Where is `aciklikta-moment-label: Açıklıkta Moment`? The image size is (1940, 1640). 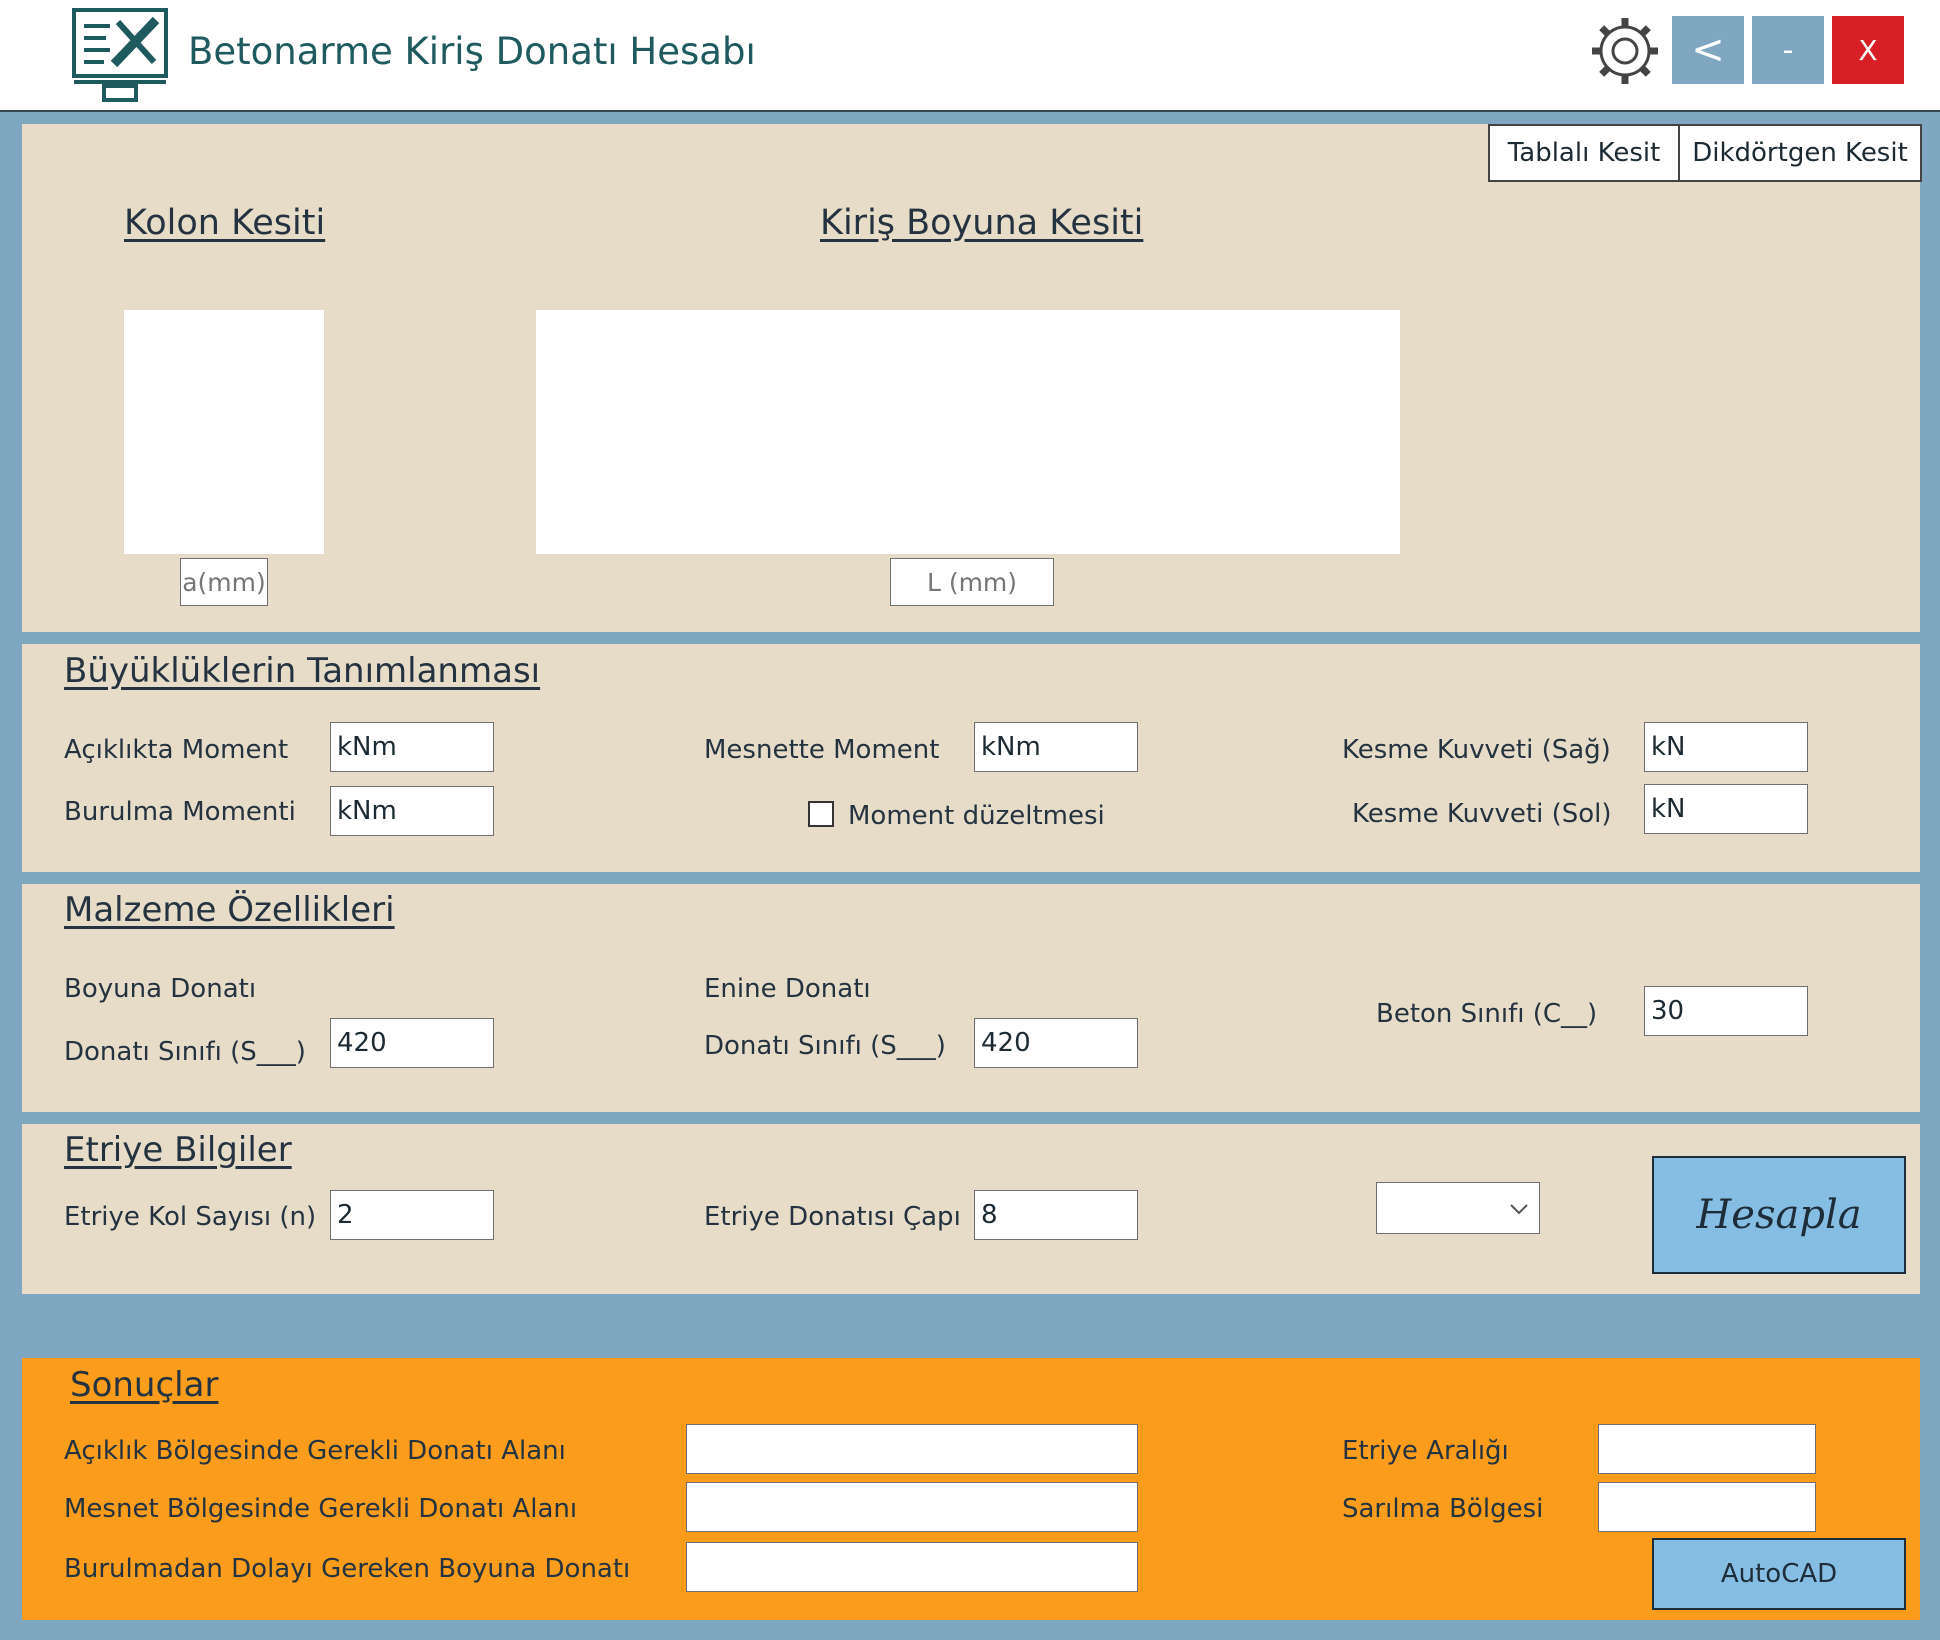 aciklikta-moment-label: Açıklıkta Moment is located at coordinates (176, 750).